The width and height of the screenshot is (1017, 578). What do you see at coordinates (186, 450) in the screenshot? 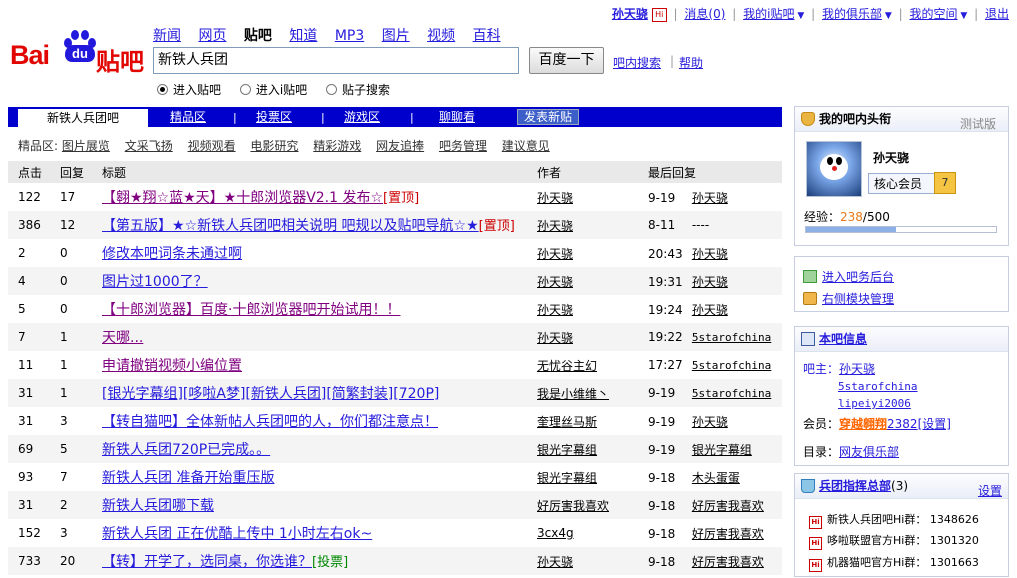
I see `thread-title-link: 新铁人兵团720P已完成。。` at bounding box center [186, 450].